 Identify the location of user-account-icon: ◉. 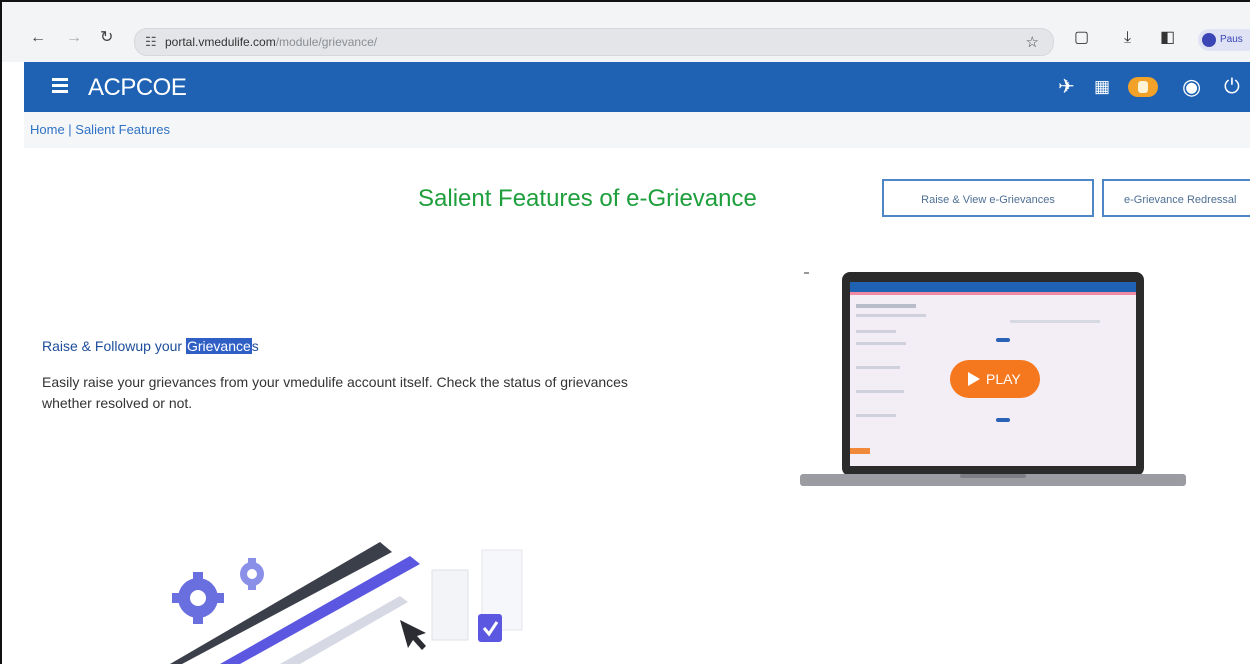
(1191, 87).